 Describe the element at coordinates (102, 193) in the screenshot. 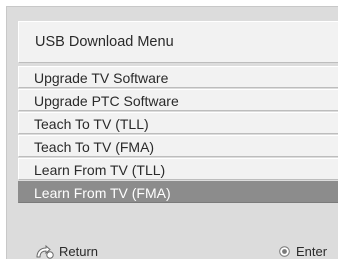

I see `menu-item-label: Learn From TV (FMA)` at that location.